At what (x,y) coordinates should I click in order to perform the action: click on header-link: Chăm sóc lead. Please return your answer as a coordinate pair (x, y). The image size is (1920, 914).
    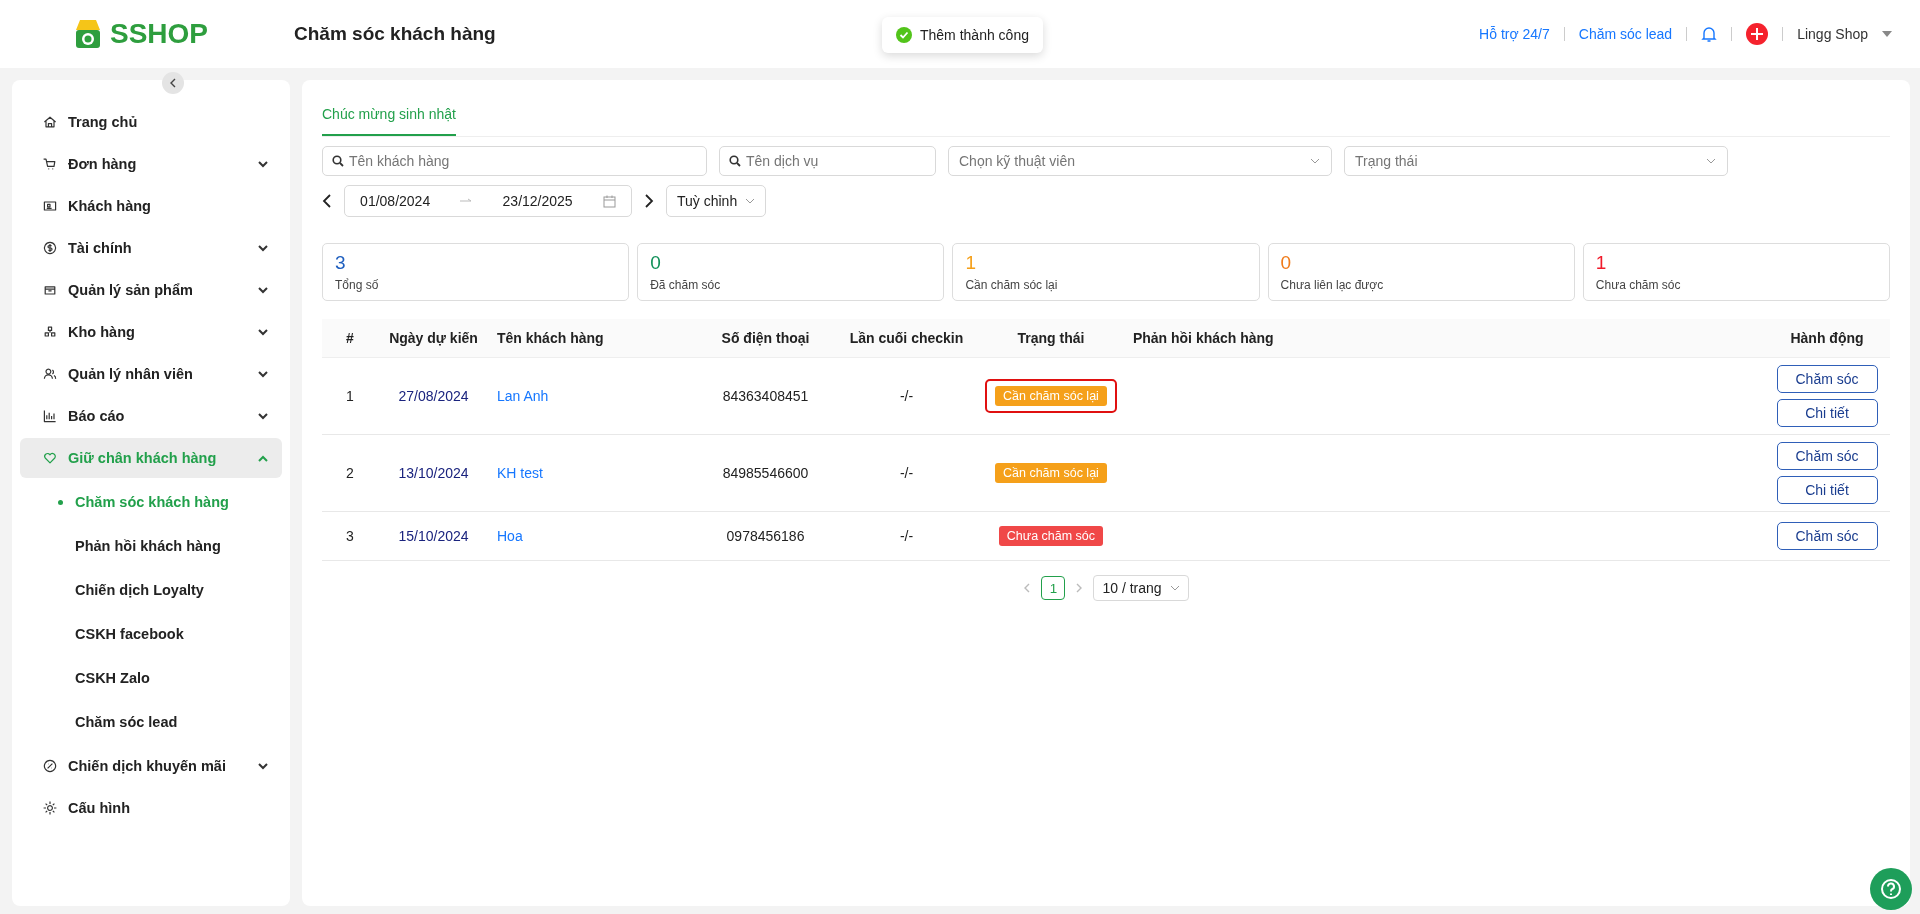
    Looking at the image, I should click on (1625, 34).